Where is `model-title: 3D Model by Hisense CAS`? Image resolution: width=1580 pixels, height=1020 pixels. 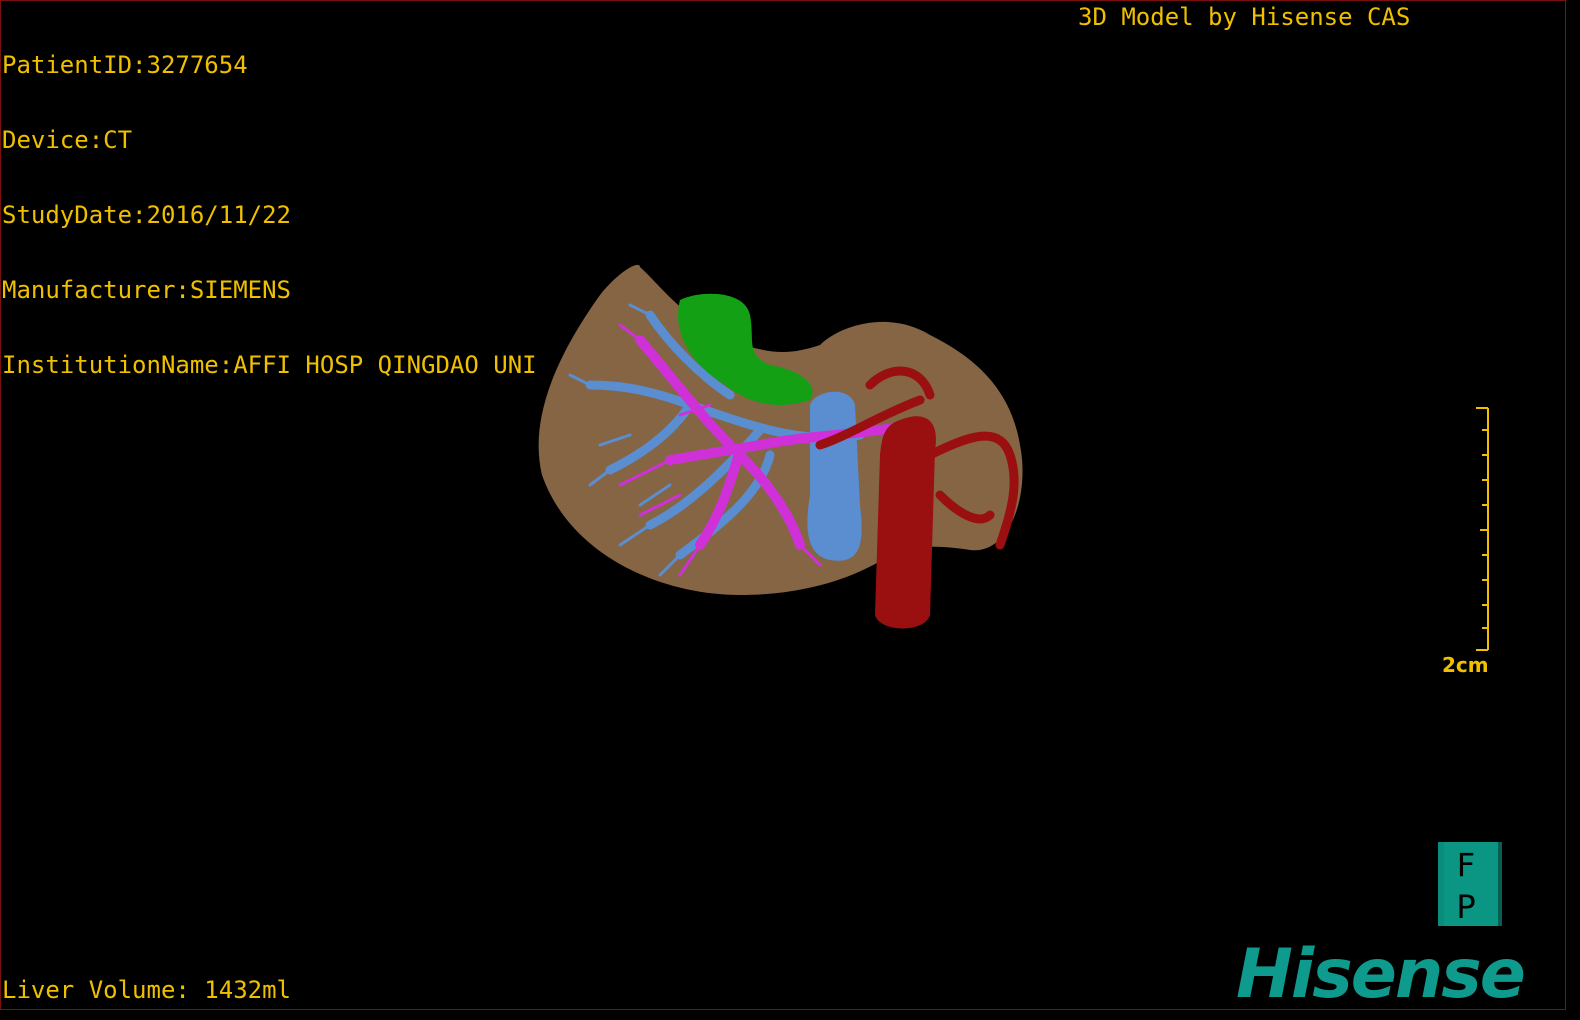 model-title: 3D Model by Hisense CAS is located at coordinates (1244, 17).